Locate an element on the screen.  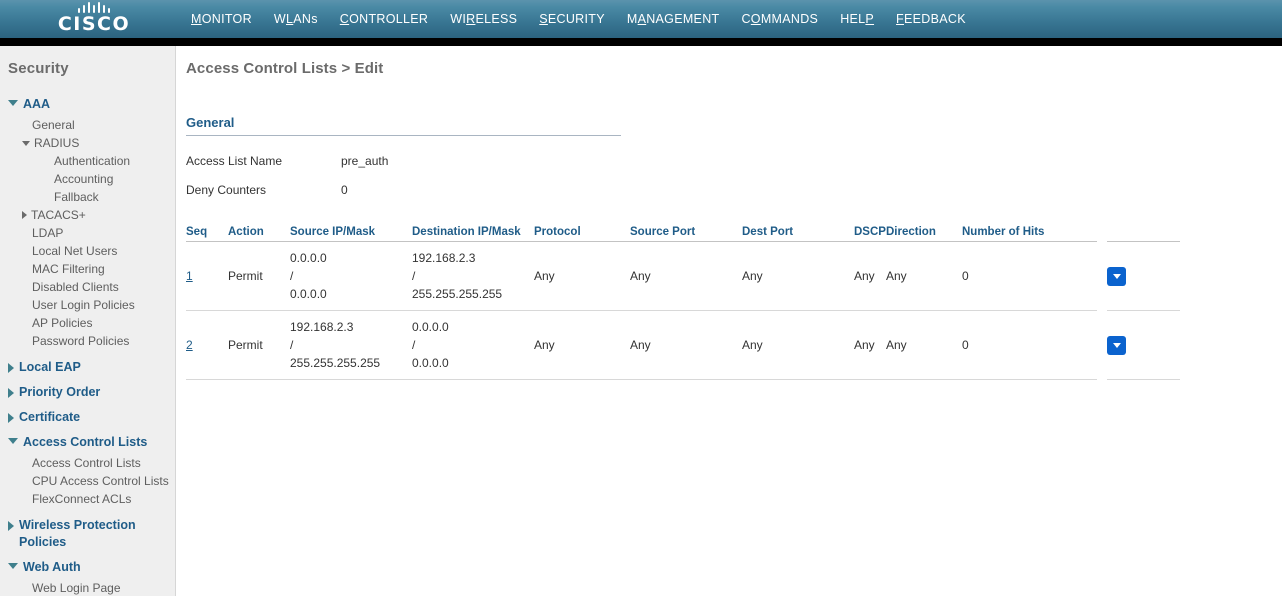
nav-item-label: HELP is located at coordinates (857, 18).